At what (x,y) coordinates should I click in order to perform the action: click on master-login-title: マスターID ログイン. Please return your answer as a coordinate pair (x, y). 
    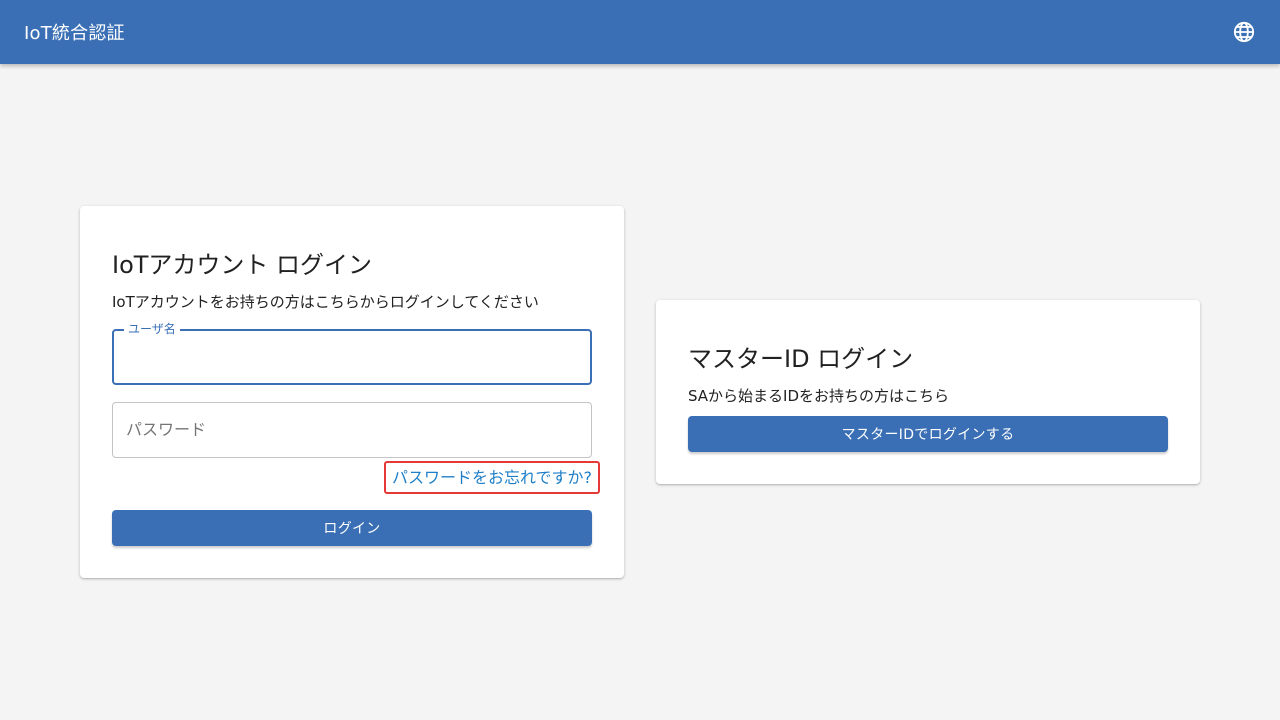
    Looking at the image, I should click on (801, 359).